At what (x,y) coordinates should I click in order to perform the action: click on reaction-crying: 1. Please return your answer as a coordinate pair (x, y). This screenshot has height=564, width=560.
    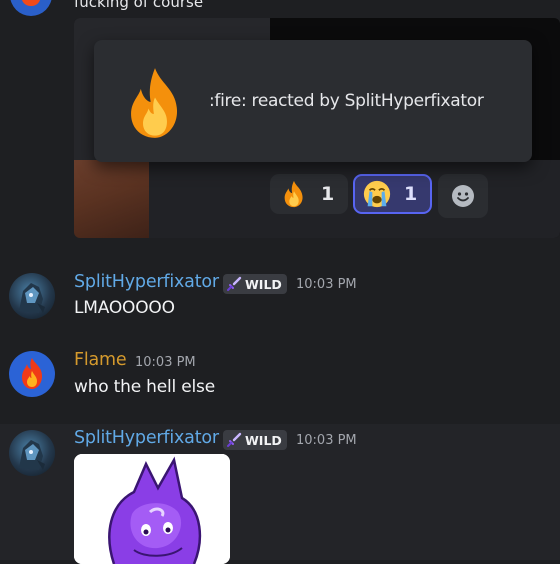
    Looking at the image, I should click on (392, 194).